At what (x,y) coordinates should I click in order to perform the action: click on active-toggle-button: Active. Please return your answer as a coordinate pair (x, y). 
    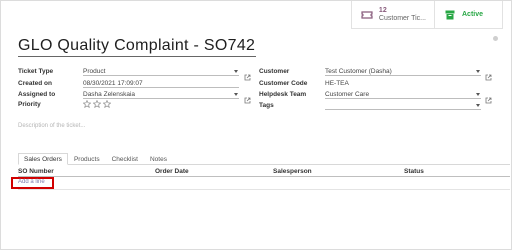
    Looking at the image, I should click on (469, 15).